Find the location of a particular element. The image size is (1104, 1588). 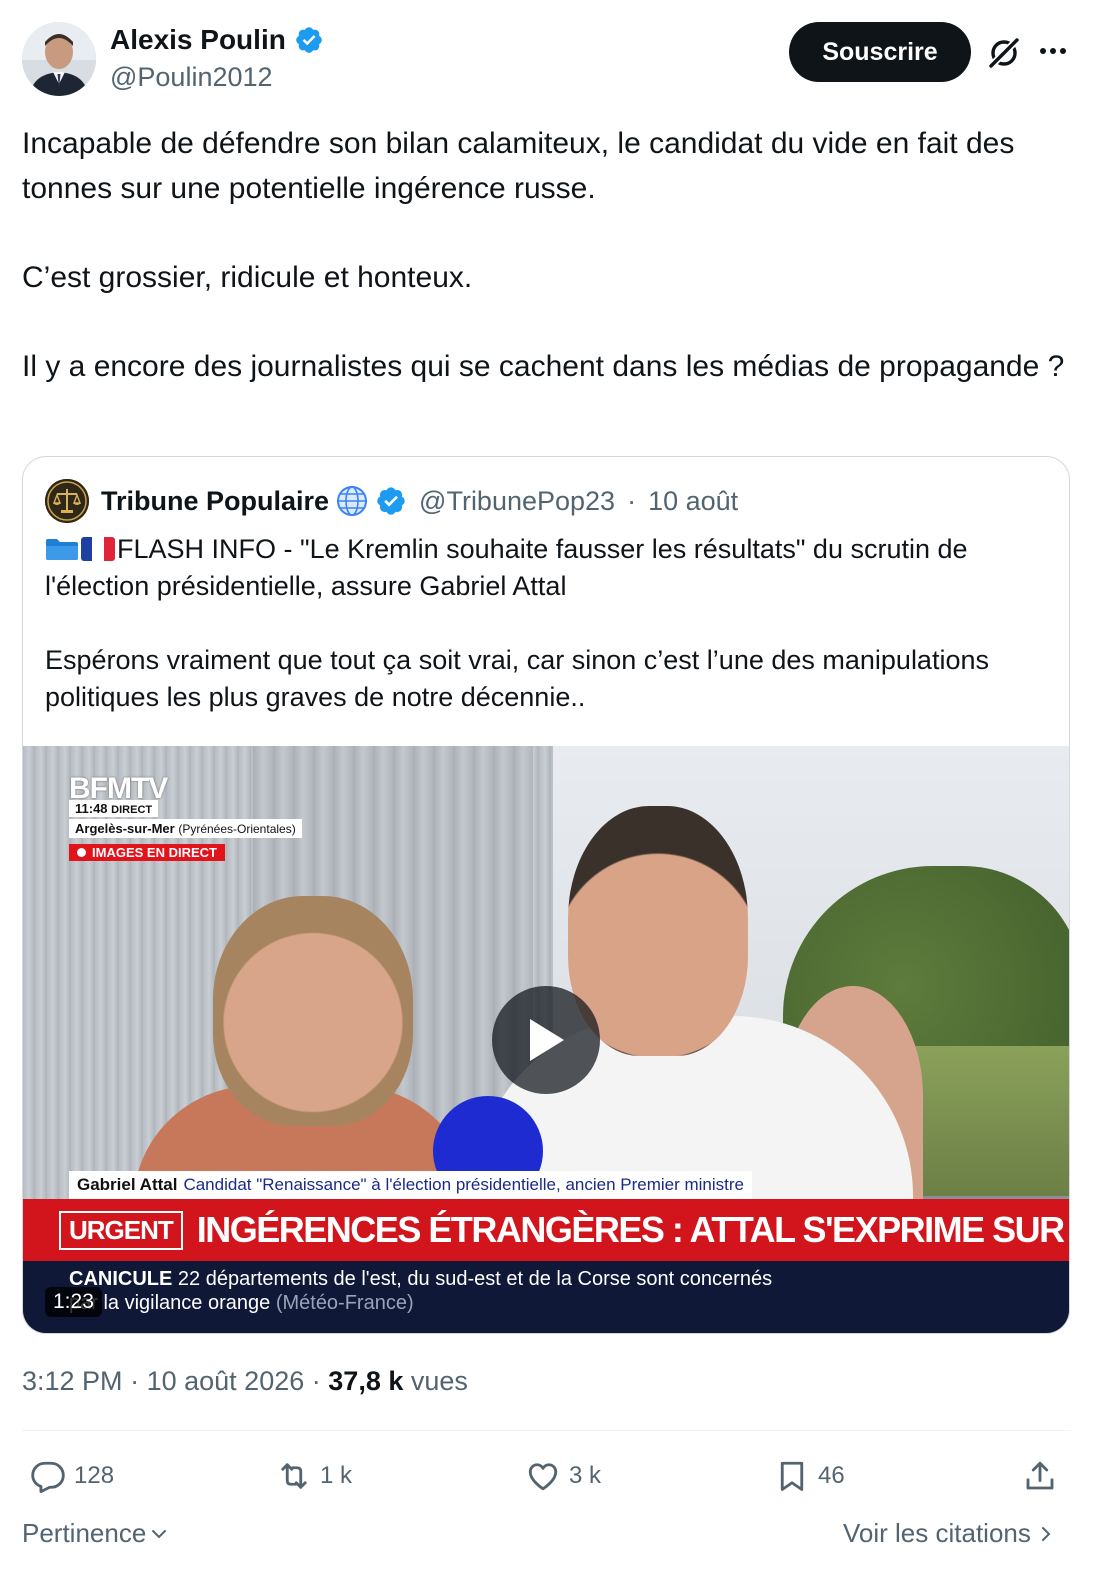

divider is located at coordinates (546, 1430).